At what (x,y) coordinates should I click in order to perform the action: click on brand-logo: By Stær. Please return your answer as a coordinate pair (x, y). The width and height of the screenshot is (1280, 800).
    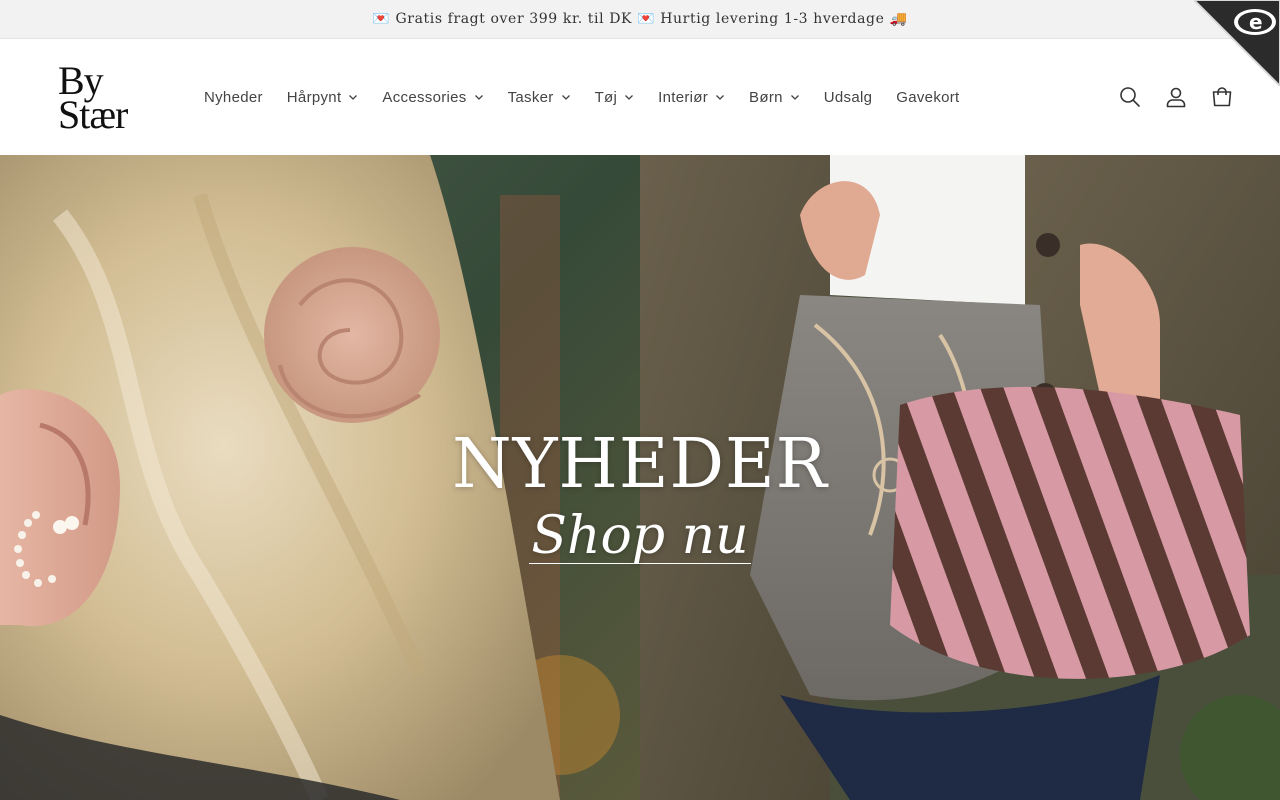
    Looking at the image, I should click on (110, 99).